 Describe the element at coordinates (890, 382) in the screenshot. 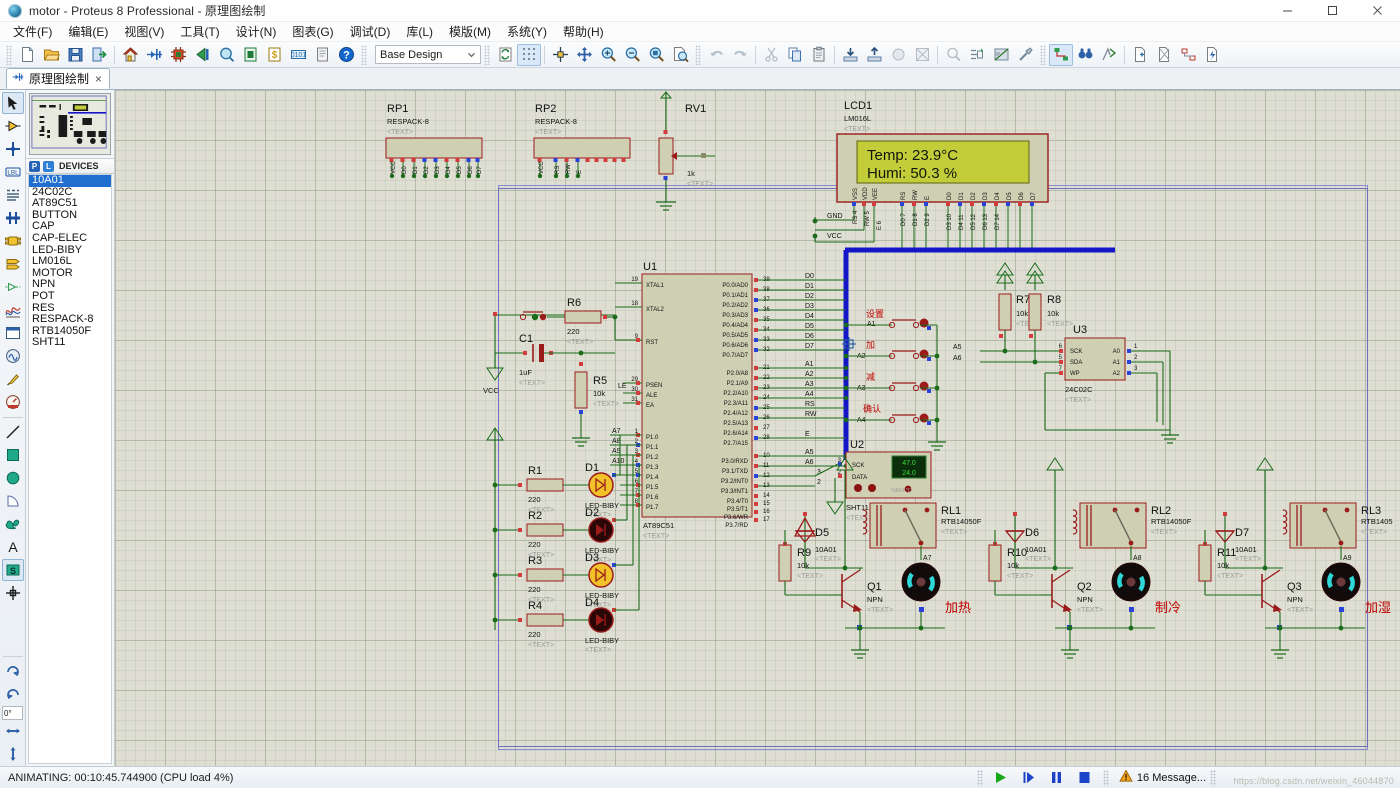

I see `button-row-3: 减 A3` at that location.